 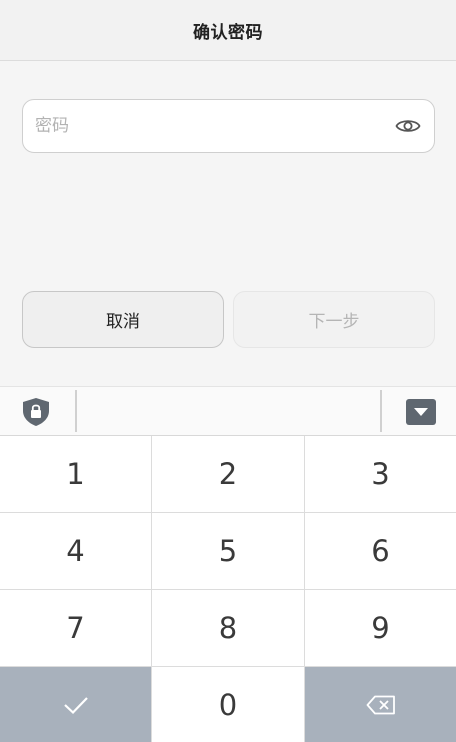 What do you see at coordinates (228, 628) in the screenshot?
I see `key-8: 8` at bounding box center [228, 628].